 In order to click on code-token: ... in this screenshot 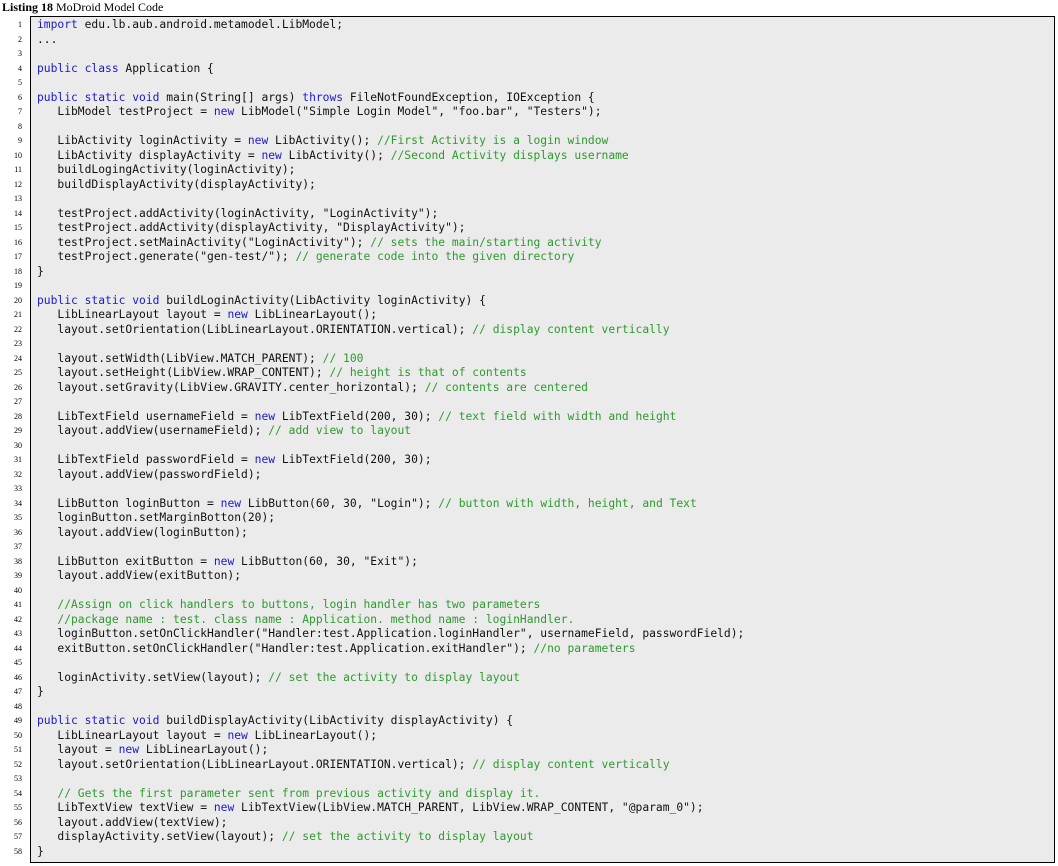, I will do `click(47, 39)`.